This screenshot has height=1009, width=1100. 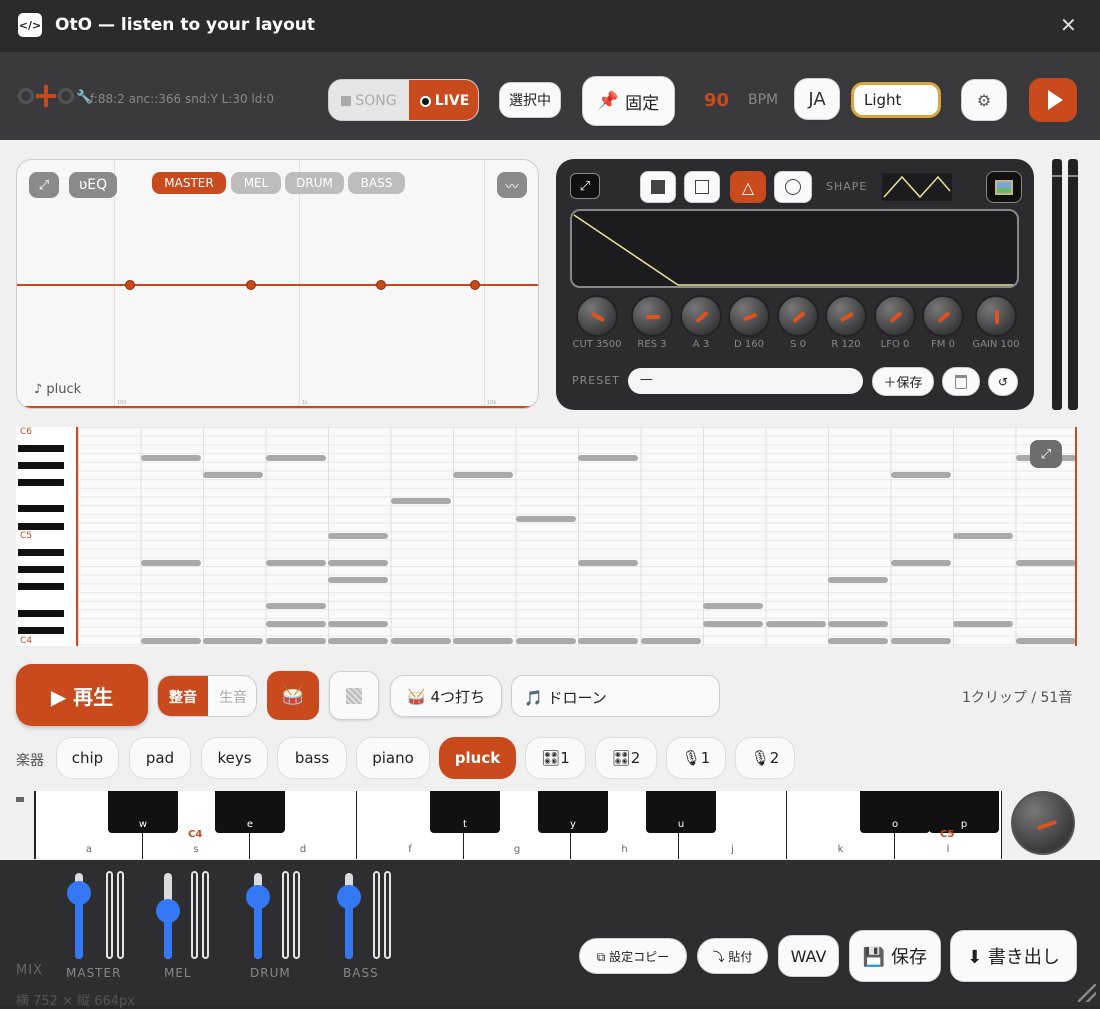 I want to click on bpm-value: 90, so click(x=716, y=100).